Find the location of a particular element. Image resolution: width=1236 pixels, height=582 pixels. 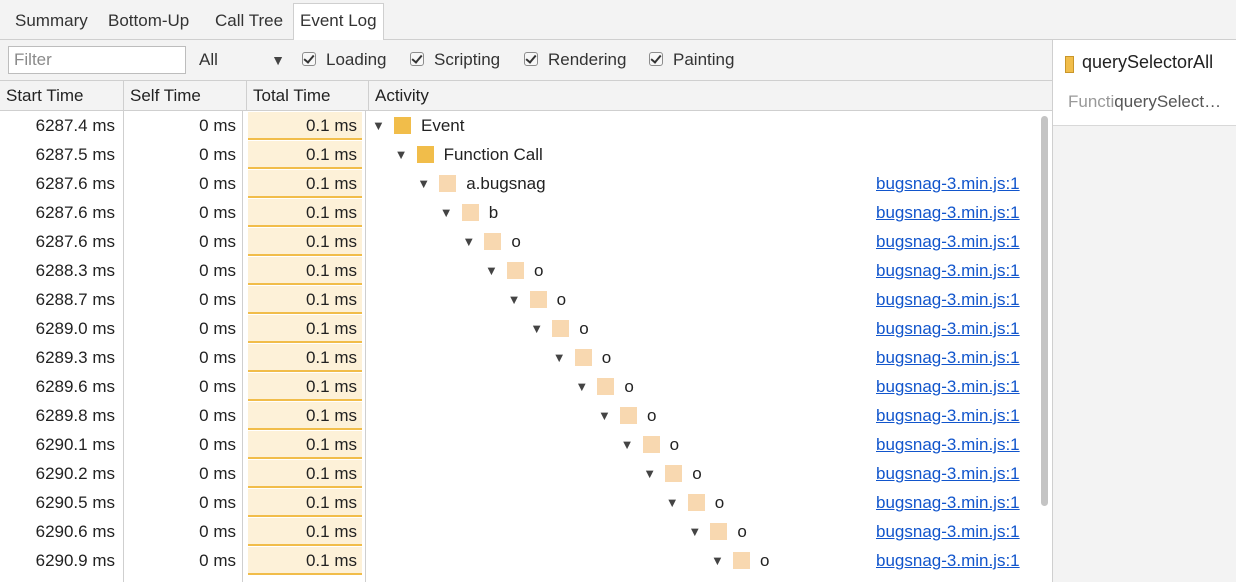

checkbox-rendering: Rendering is located at coordinates (575, 61).